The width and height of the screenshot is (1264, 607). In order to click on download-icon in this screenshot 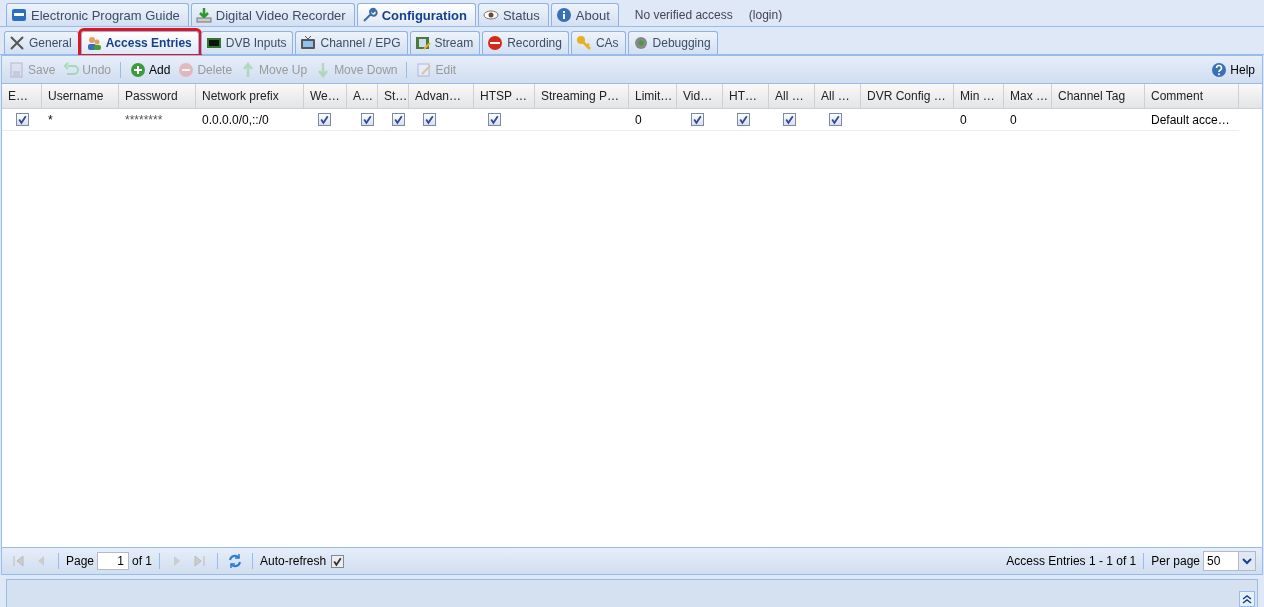, I will do `click(203, 15)`.